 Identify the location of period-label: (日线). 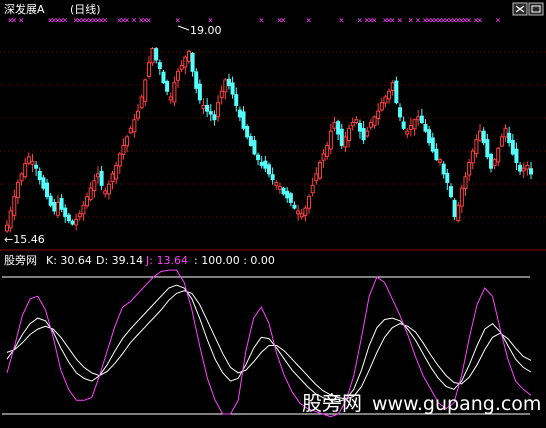
(85, 9).